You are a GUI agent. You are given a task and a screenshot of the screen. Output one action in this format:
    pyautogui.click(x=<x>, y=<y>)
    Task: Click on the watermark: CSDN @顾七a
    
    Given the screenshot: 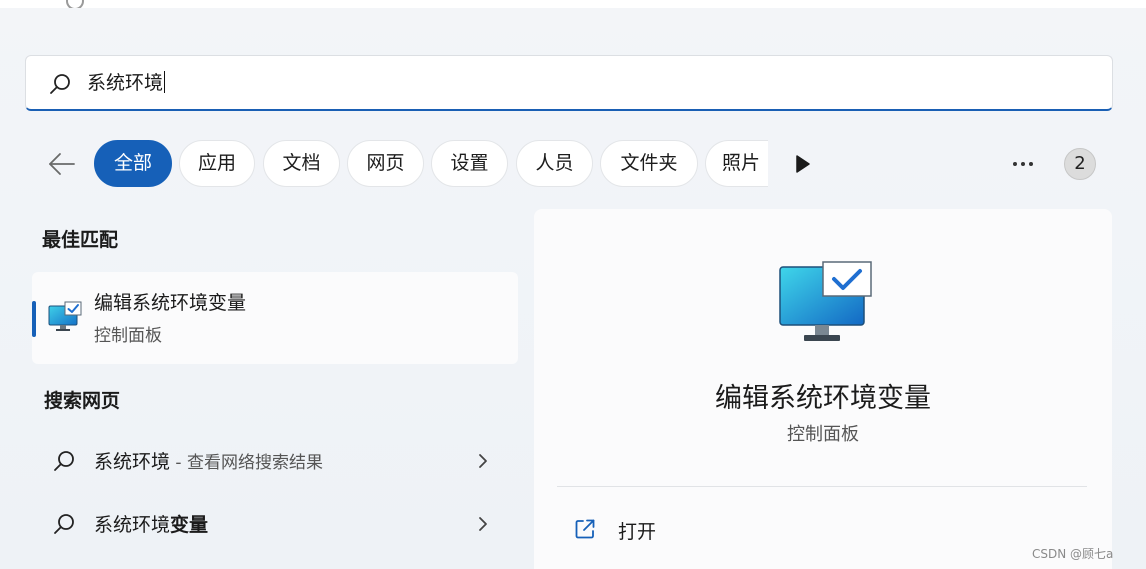 What is the action you would take?
    pyautogui.click(x=1073, y=554)
    